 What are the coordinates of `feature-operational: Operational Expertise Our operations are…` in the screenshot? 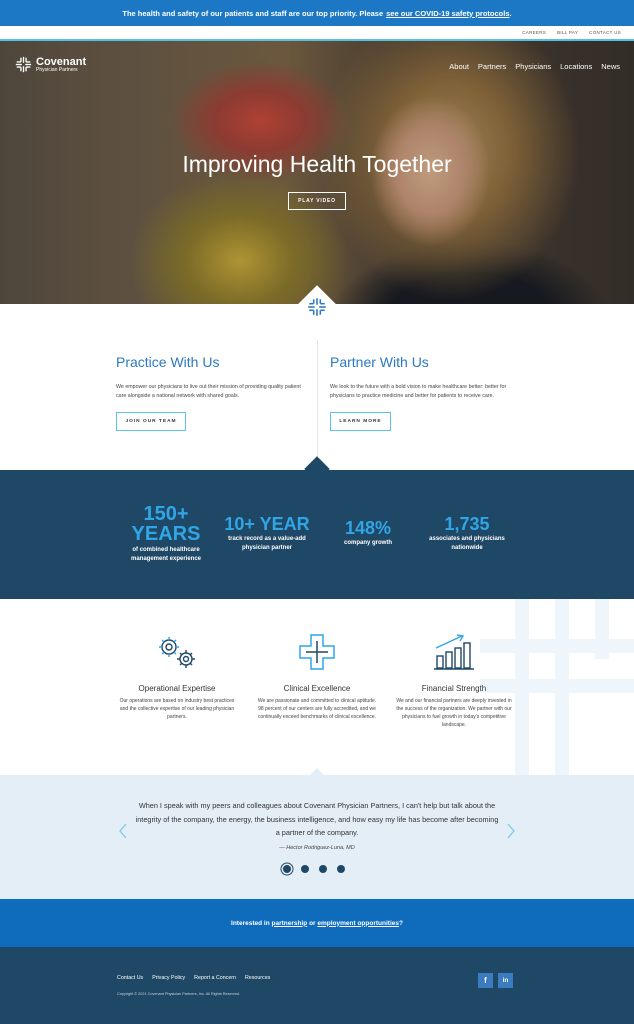 It's located at (177, 676).